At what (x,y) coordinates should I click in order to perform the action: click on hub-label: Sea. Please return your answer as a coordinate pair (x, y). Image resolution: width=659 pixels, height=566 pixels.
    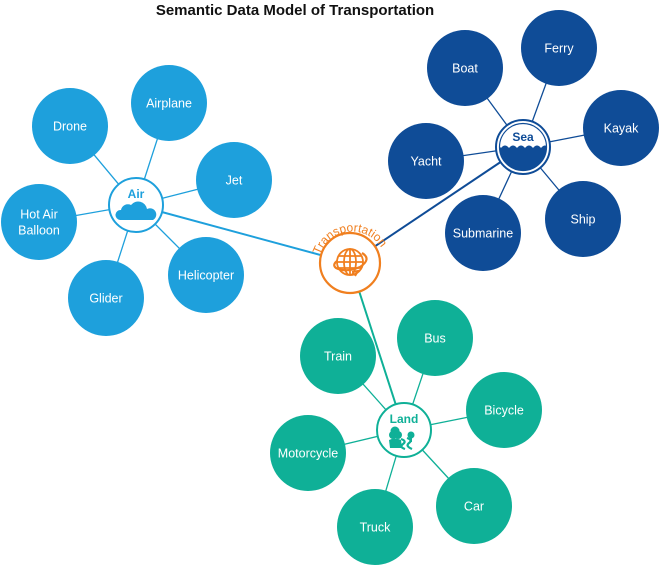
    Looking at the image, I should click on (523, 137).